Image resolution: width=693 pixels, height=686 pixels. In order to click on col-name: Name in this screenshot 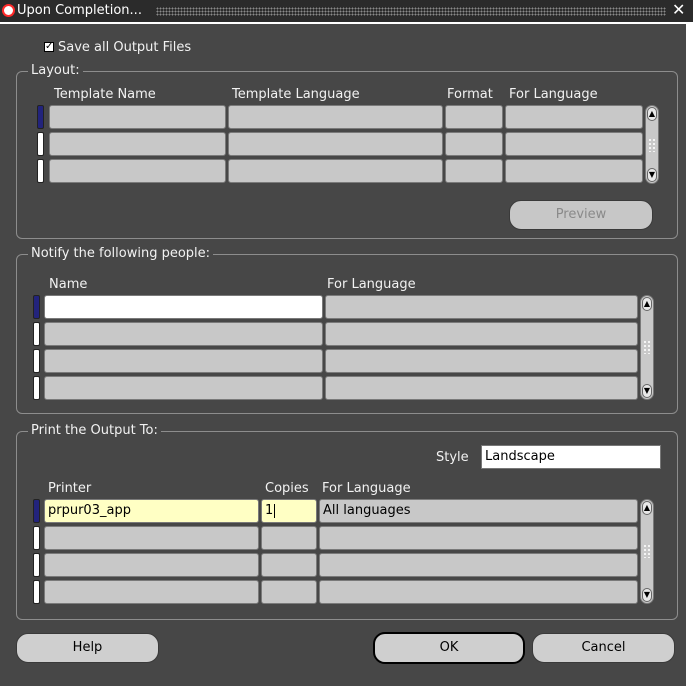, I will do `click(68, 284)`.